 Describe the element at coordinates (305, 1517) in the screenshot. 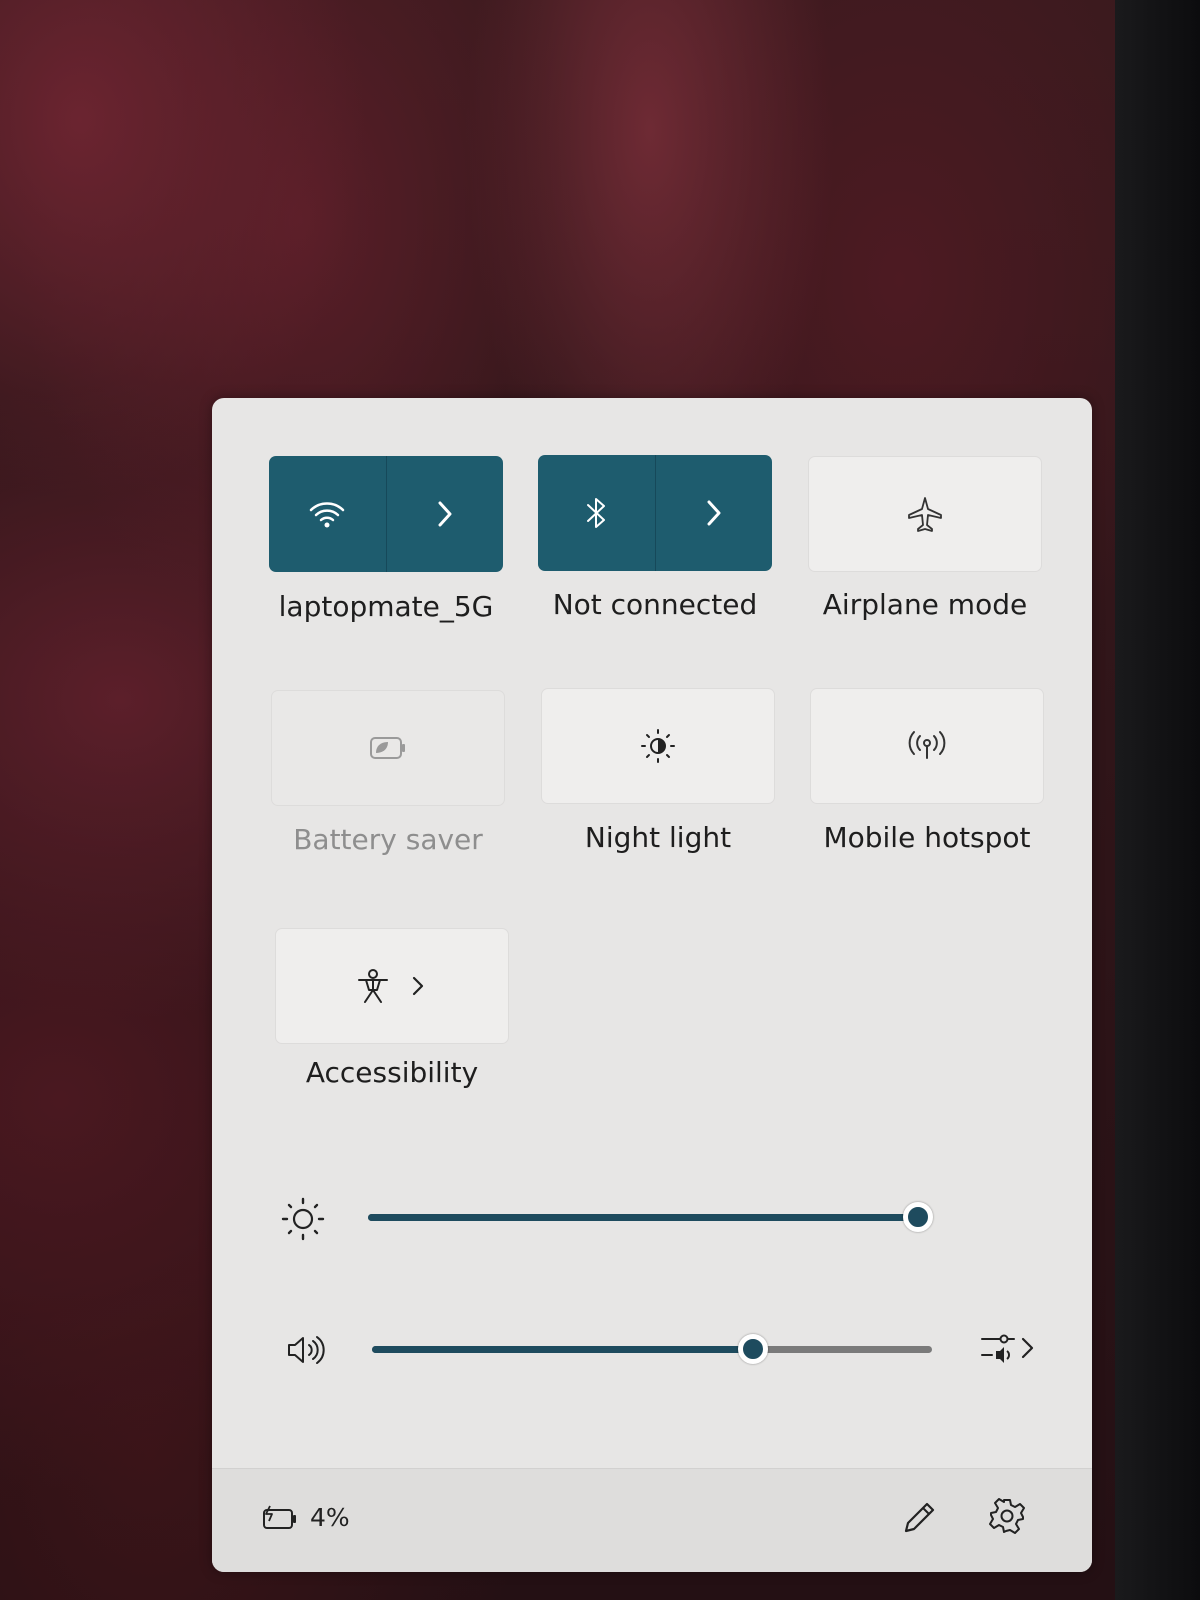

I see `battery-status-button: 4%` at that location.